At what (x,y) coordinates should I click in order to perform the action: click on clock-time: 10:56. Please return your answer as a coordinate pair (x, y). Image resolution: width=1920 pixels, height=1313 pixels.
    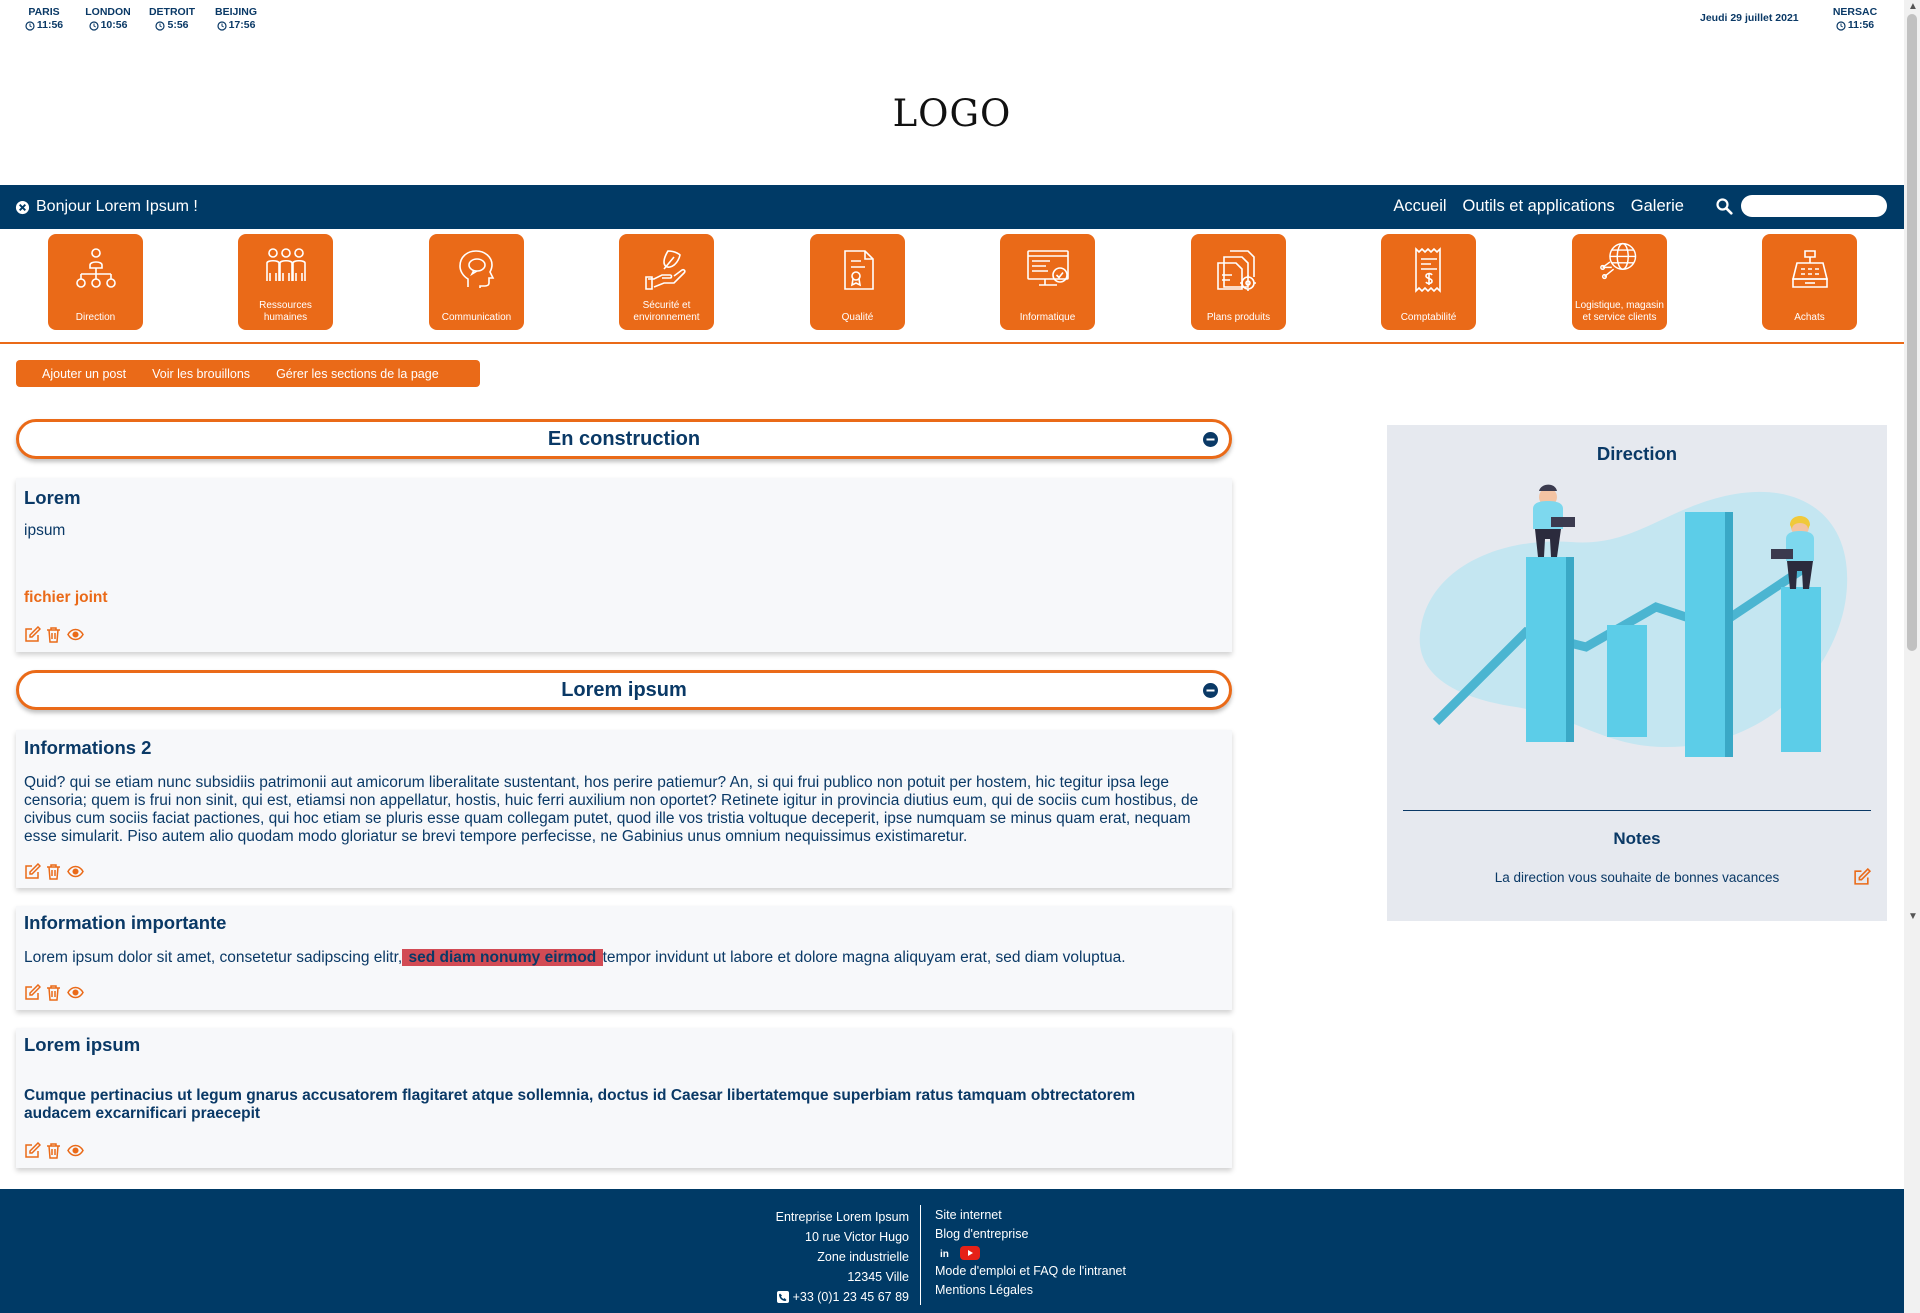
    Looking at the image, I should click on (114, 25).